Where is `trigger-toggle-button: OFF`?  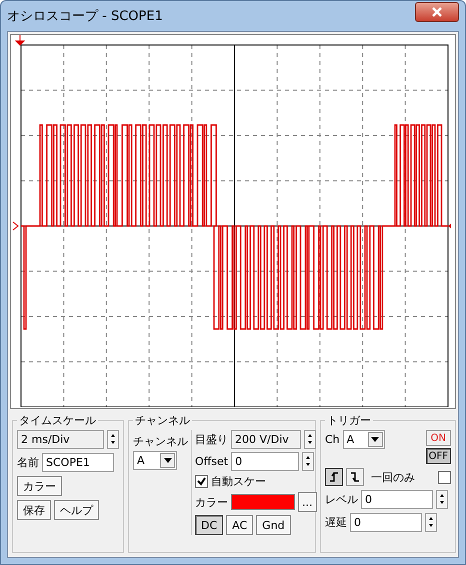 trigger-toggle-button: OFF is located at coordinates (438, 456).